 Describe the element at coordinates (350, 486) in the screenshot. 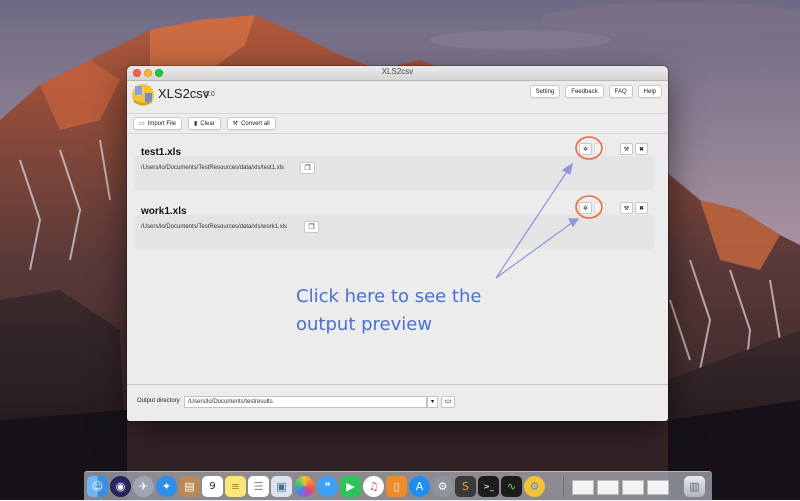

I see `facetime-icon: ▶` at that location.